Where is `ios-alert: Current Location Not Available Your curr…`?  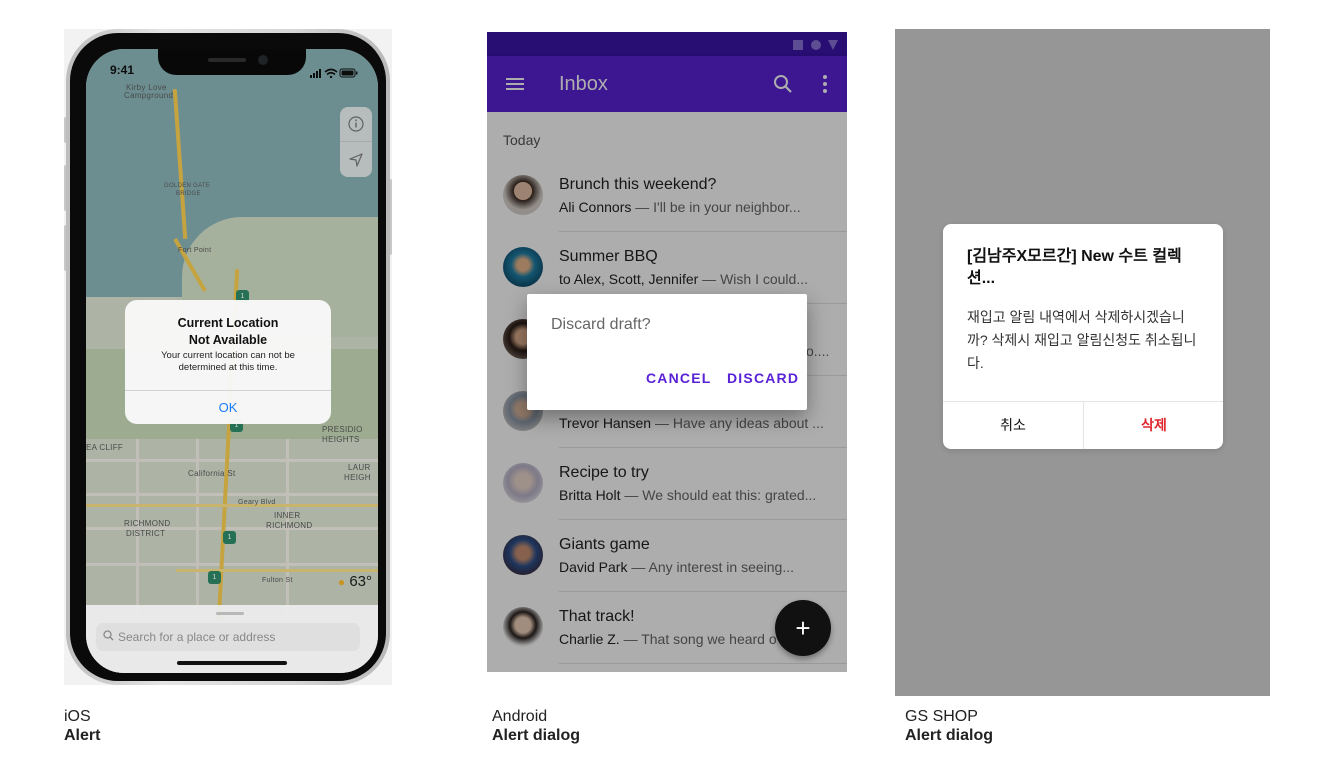
ios-alert: Current Location Not Available Your curr… is located at coordinates (228, 362).